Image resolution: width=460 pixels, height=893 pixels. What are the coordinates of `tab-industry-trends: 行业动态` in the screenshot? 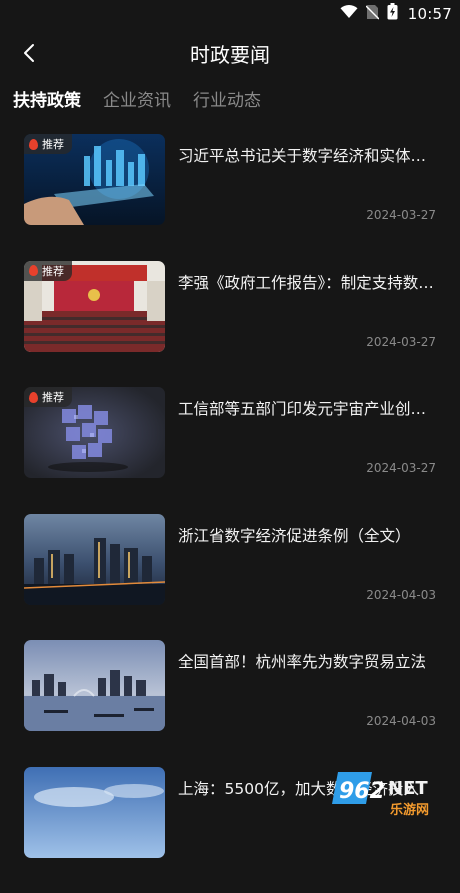 It's located at (227, 98).